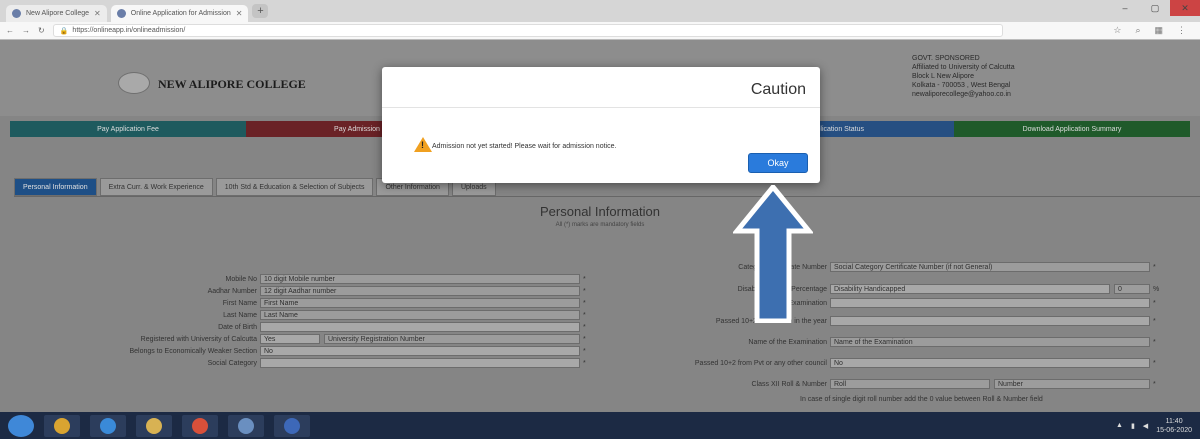 Image resolution: width=1200 pixels, height=439 pixels. I want to click on address-line: Affiliated to University of Calcutta, so click(963, 67).